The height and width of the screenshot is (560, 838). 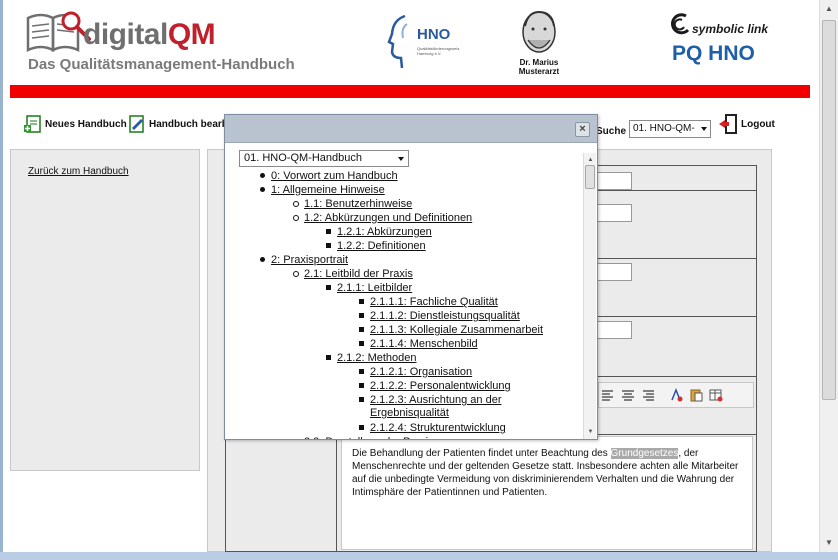 What do you see at coordinates (191, 34) in the screenshot?
I see `logo-word-qm: QM` at bounding box center [191, 34].